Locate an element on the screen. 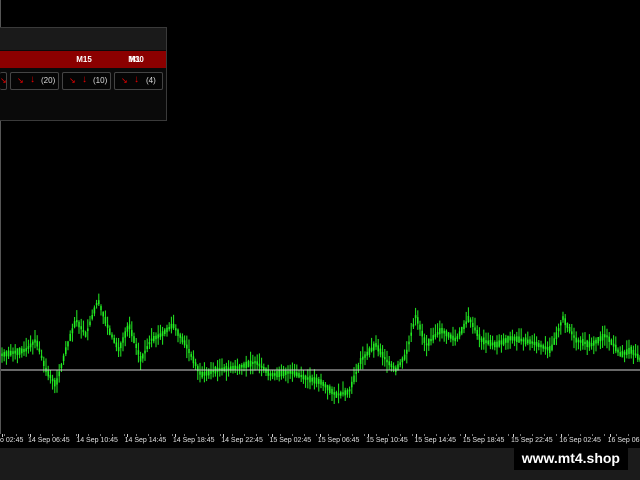 Image resolution: width=640 pixels, height=480 pixels. signal-cell-partial: ↘ is located at coordinates (3, 81).